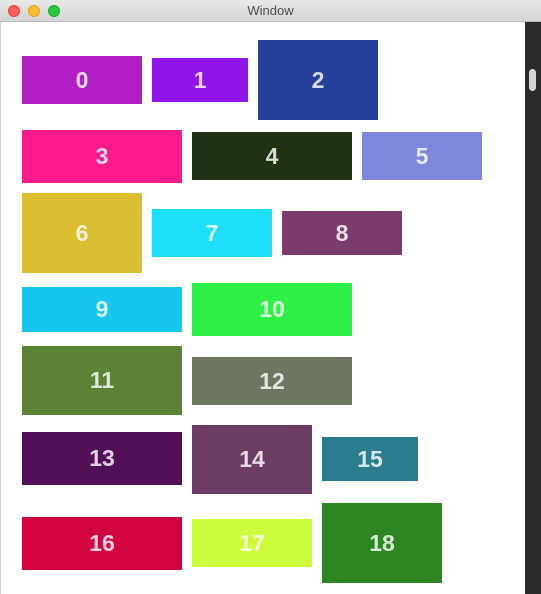  What do you see at coordinates (533, 308) in the screenshot?
I see `vertical-scrollbar` at bounding box center [533, 308].